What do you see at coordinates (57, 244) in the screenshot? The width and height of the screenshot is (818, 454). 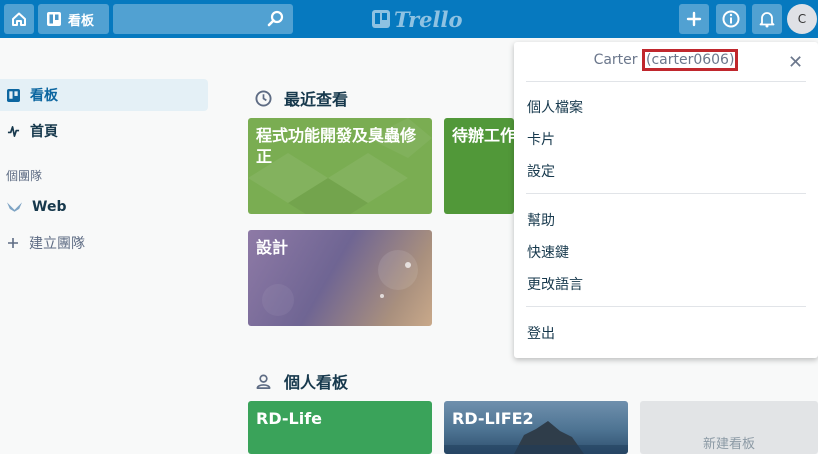 I see `sidebar-item-label: 建立團隊` at bounding box center [57, 244].